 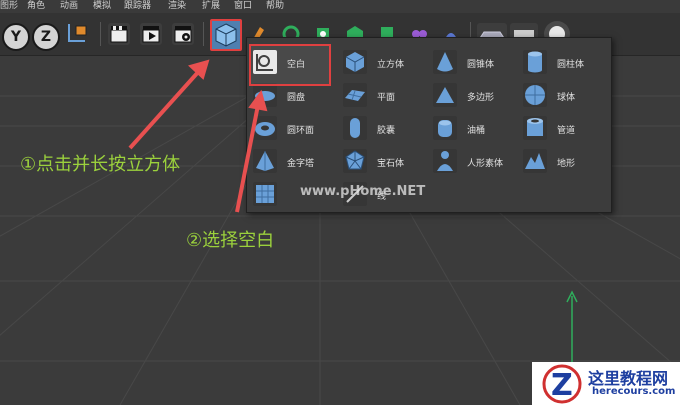 I want to click on annotation-arrows, so click(x=198, y=136).